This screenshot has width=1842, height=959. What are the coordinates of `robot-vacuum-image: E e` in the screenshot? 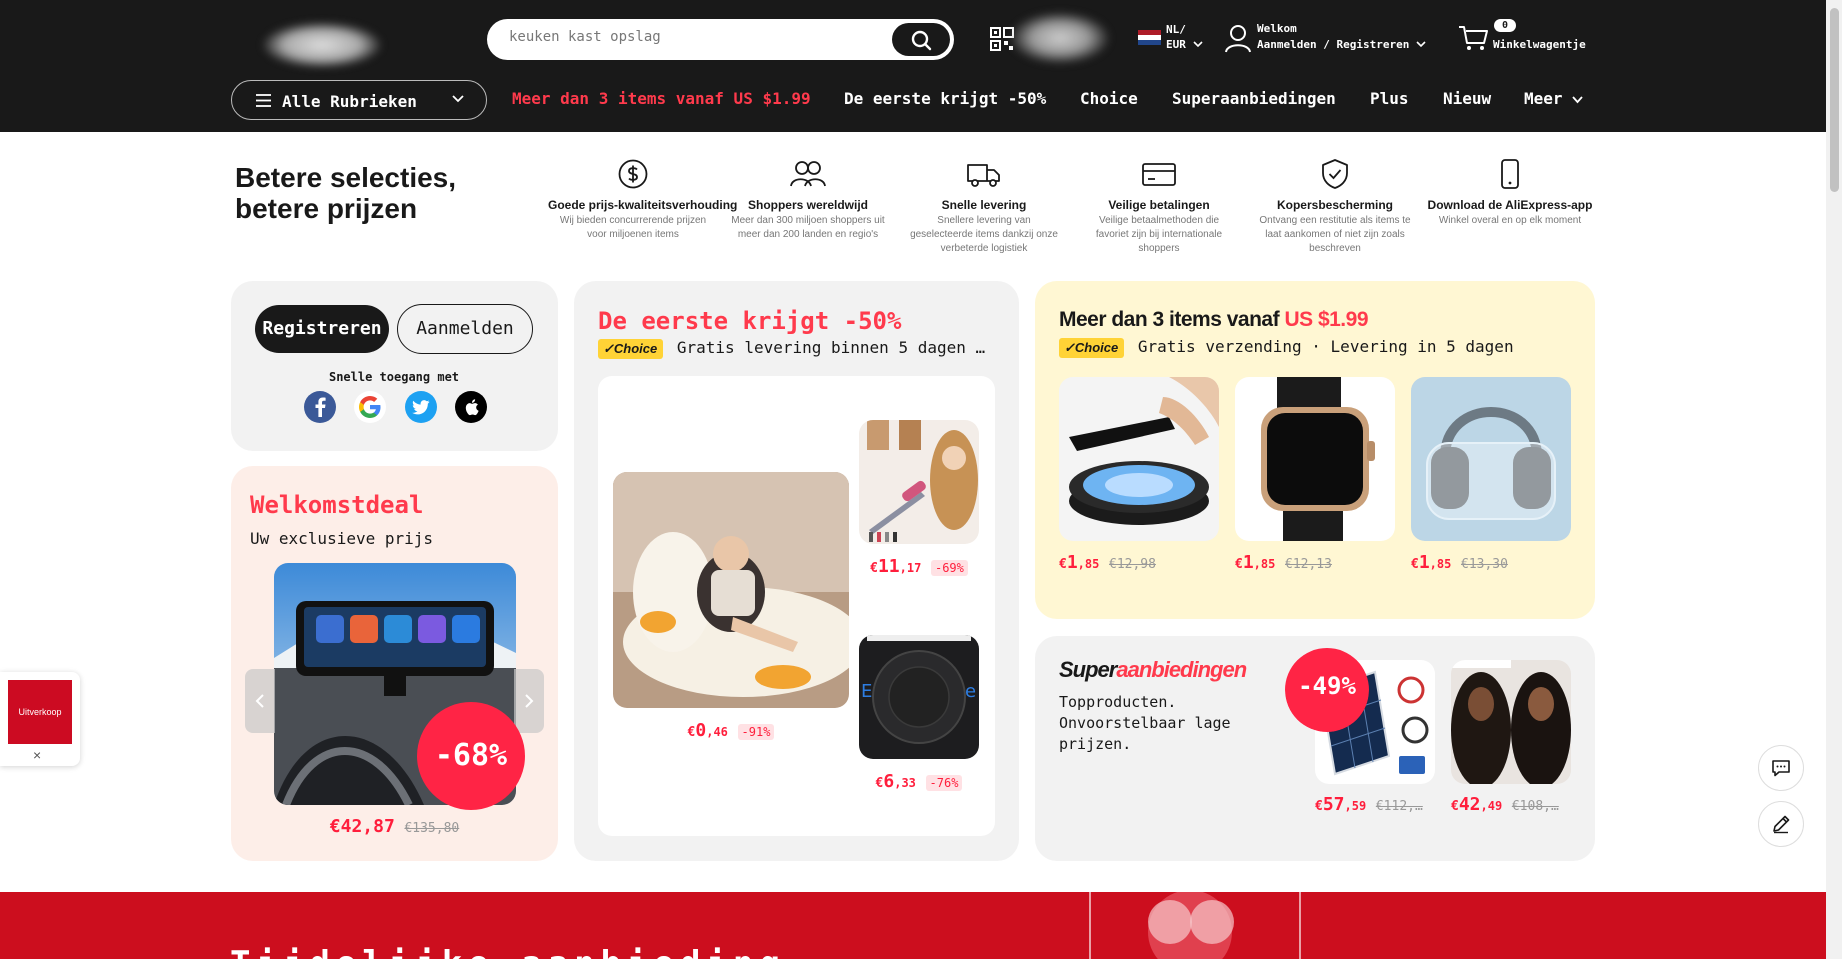 It's located at (919, 697).